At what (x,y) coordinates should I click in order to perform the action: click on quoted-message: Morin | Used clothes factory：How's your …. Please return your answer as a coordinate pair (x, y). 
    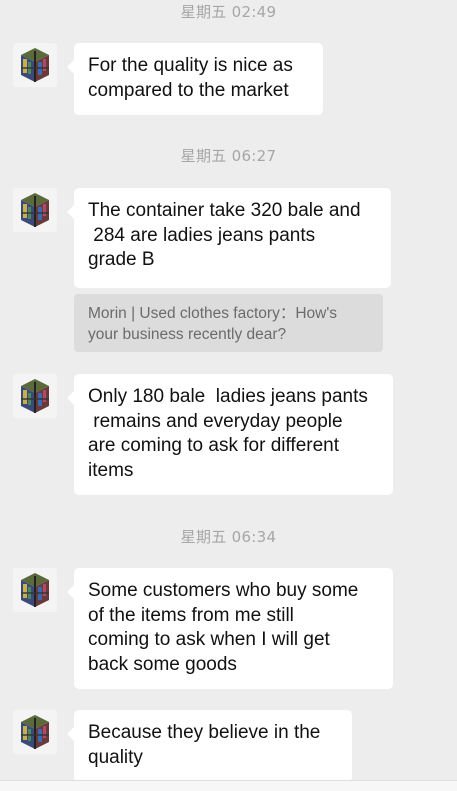
    Looking at the image, I should click on (228, 323).